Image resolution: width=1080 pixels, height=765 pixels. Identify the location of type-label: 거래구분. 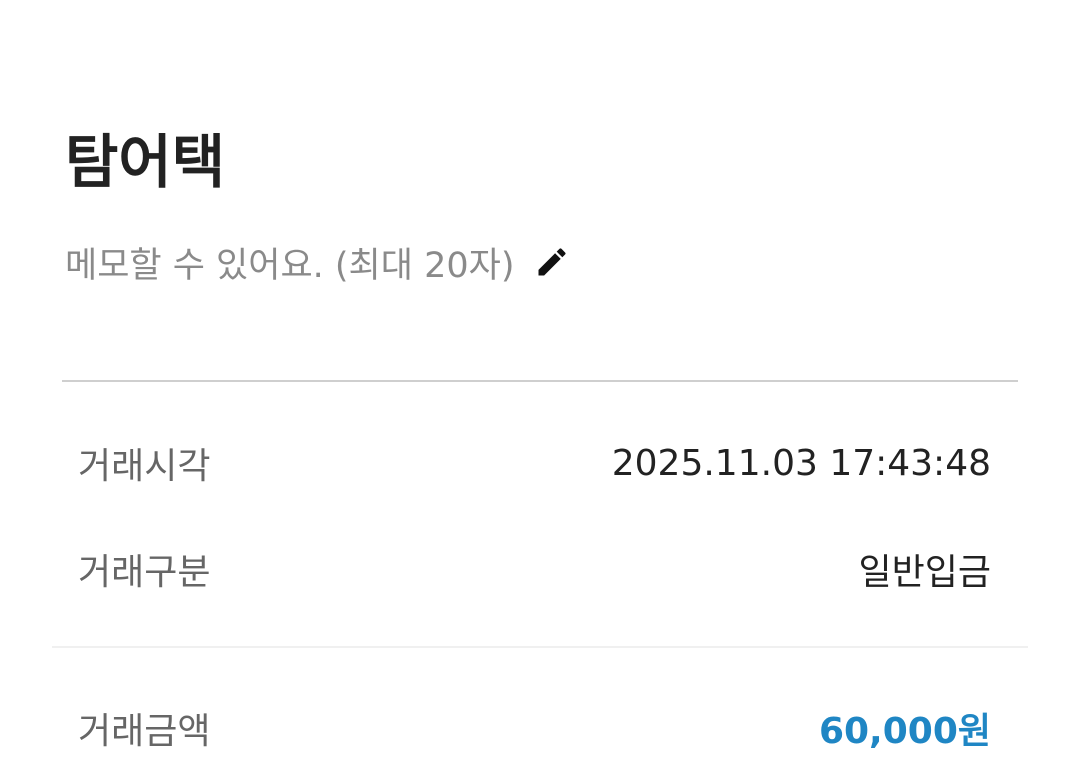
(144, 572).